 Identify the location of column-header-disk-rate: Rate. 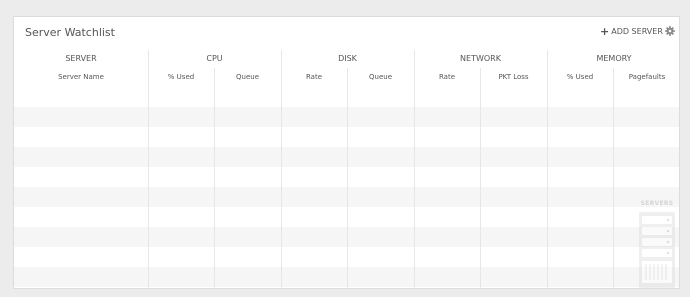
(314, 77).